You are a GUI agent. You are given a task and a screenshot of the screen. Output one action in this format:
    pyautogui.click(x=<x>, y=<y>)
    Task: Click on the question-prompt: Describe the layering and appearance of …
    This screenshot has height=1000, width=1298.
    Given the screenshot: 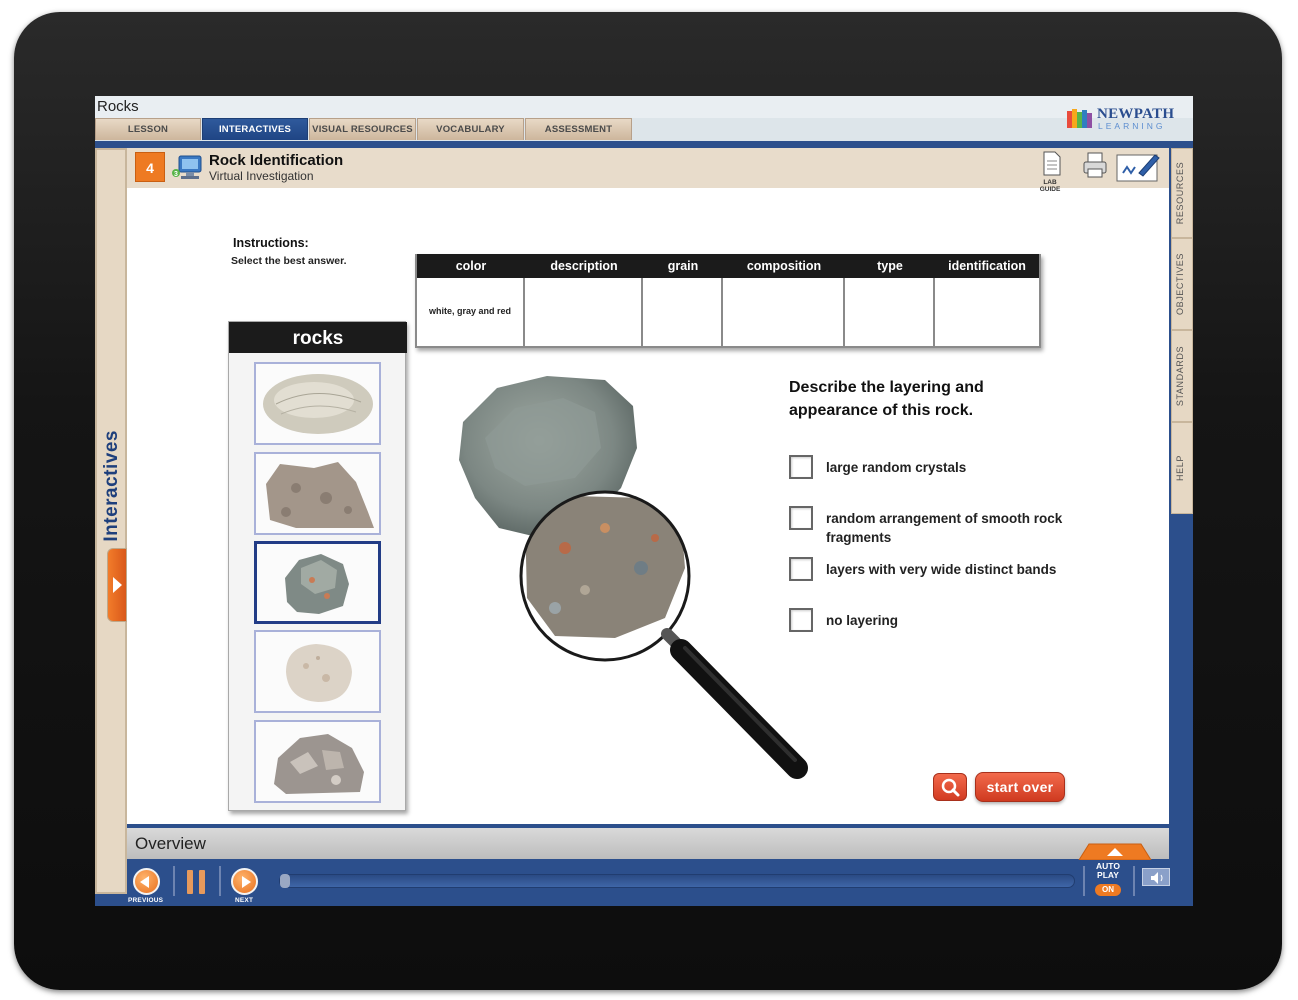 What is the action you would take?
    pyautogui.click(x=886, y=399)
    